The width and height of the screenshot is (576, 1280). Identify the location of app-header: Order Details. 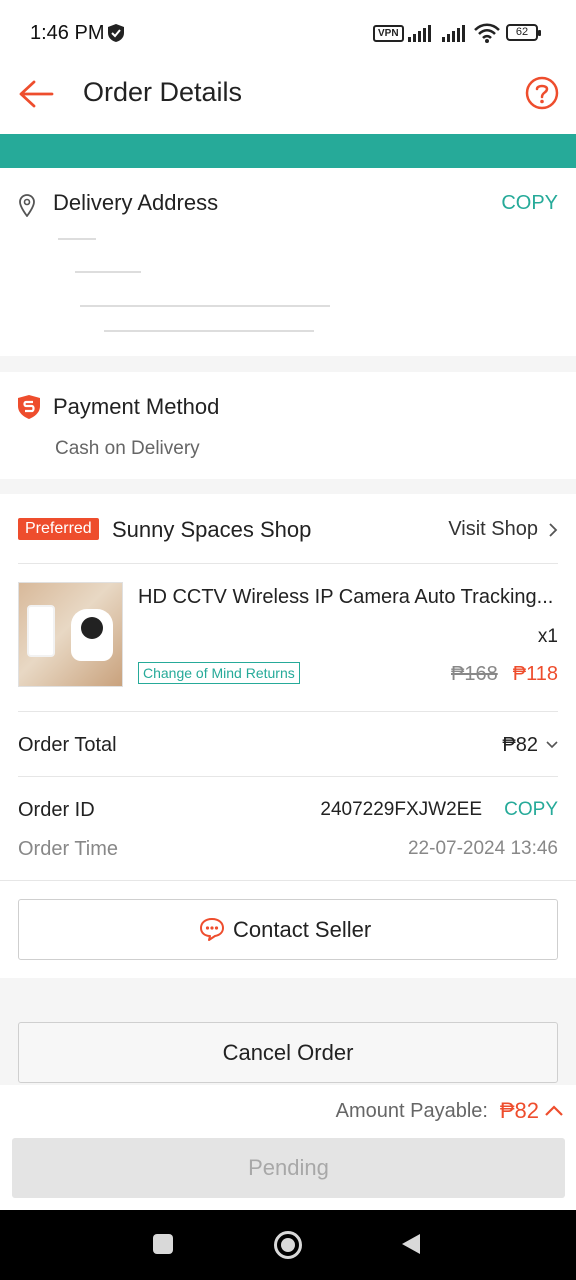
(288, 100).